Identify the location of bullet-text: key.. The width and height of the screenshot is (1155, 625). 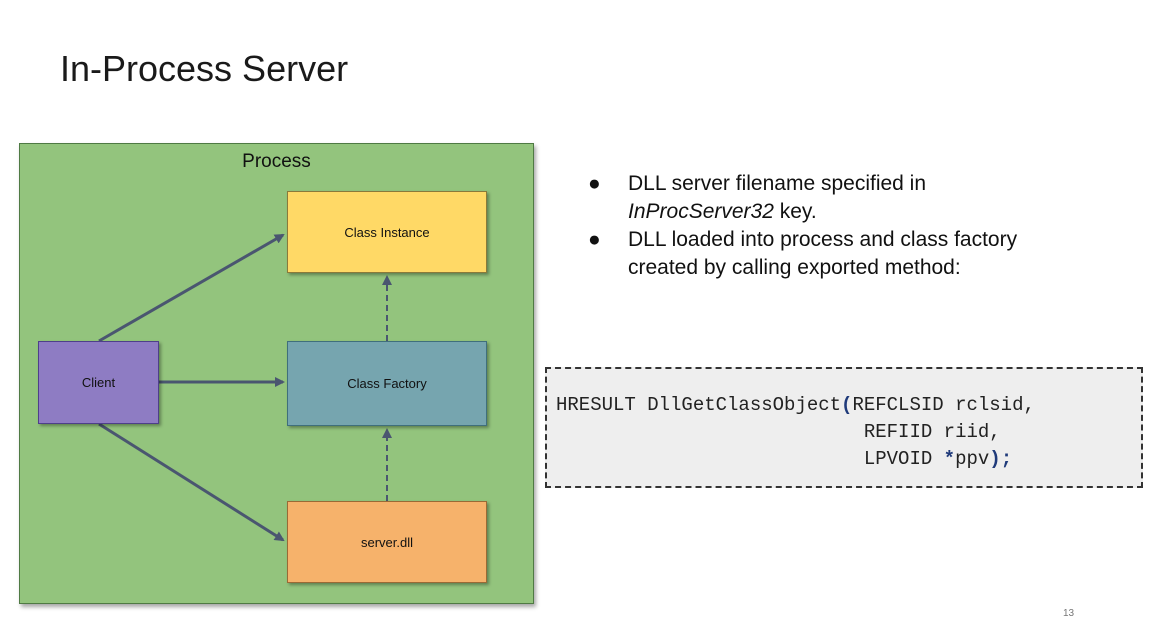
(795, 211).